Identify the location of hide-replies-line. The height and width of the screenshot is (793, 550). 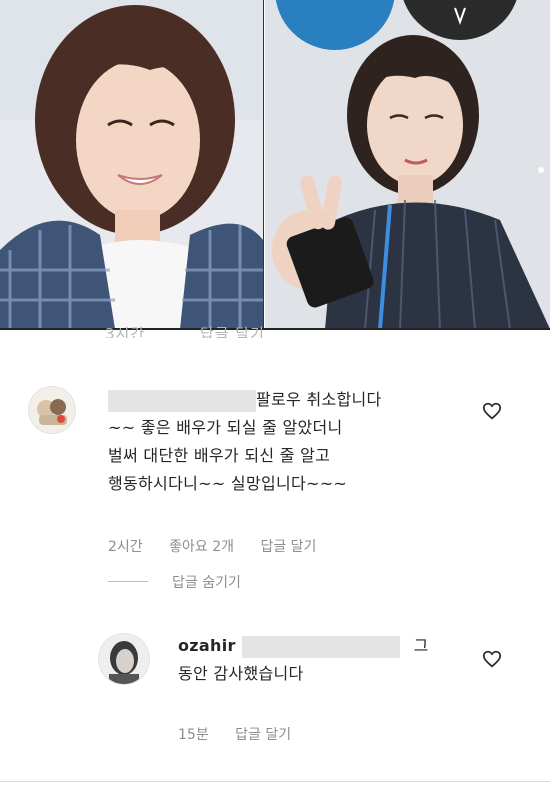
(128, 581).